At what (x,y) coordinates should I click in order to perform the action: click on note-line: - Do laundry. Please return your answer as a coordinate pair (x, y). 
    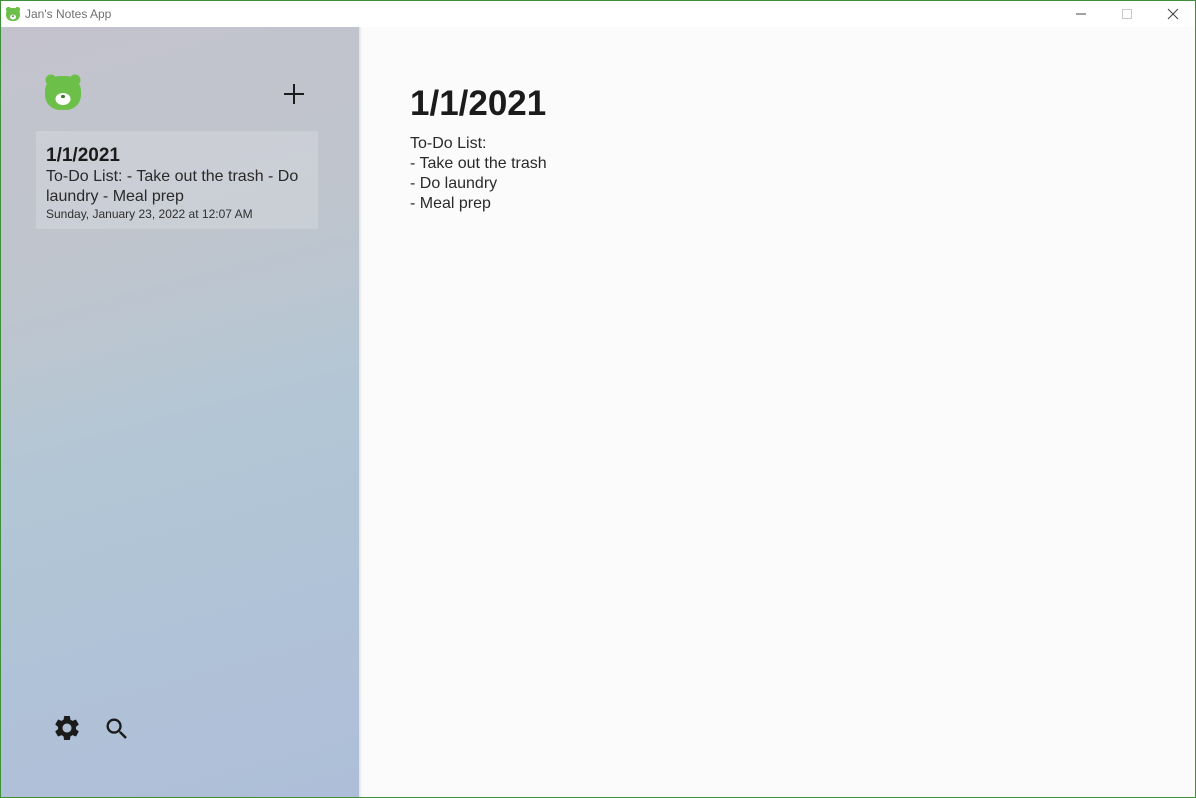
    Looking at the image, I should click on (454, 183).